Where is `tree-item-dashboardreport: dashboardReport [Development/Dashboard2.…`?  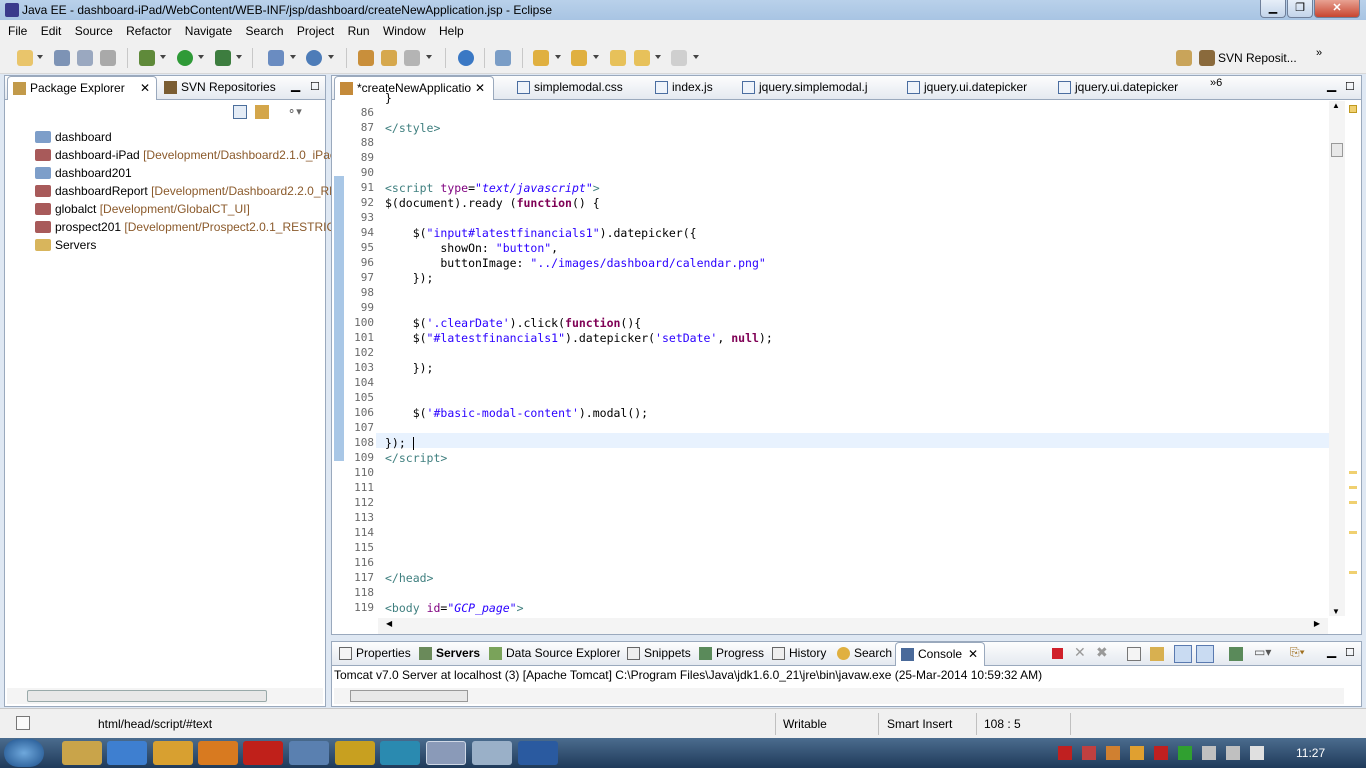 tree-item-dashboardreport: dashboardReport [Development/Dashboard2.… is located at coordinates (183, 191).